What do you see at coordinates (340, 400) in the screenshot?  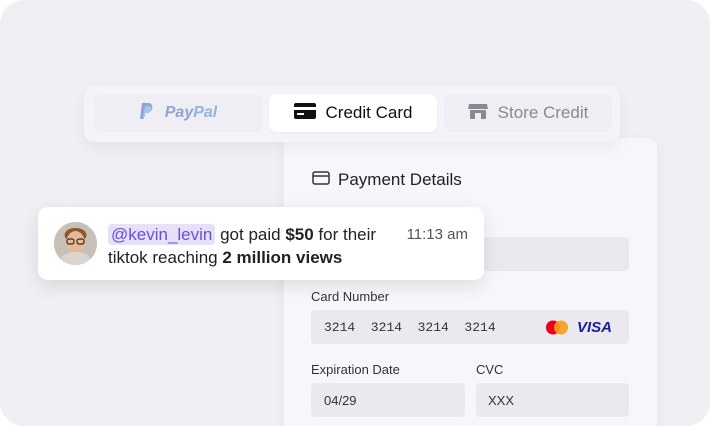 I see `expiration-date-value: 04/29` at bounding box center [340, 400].